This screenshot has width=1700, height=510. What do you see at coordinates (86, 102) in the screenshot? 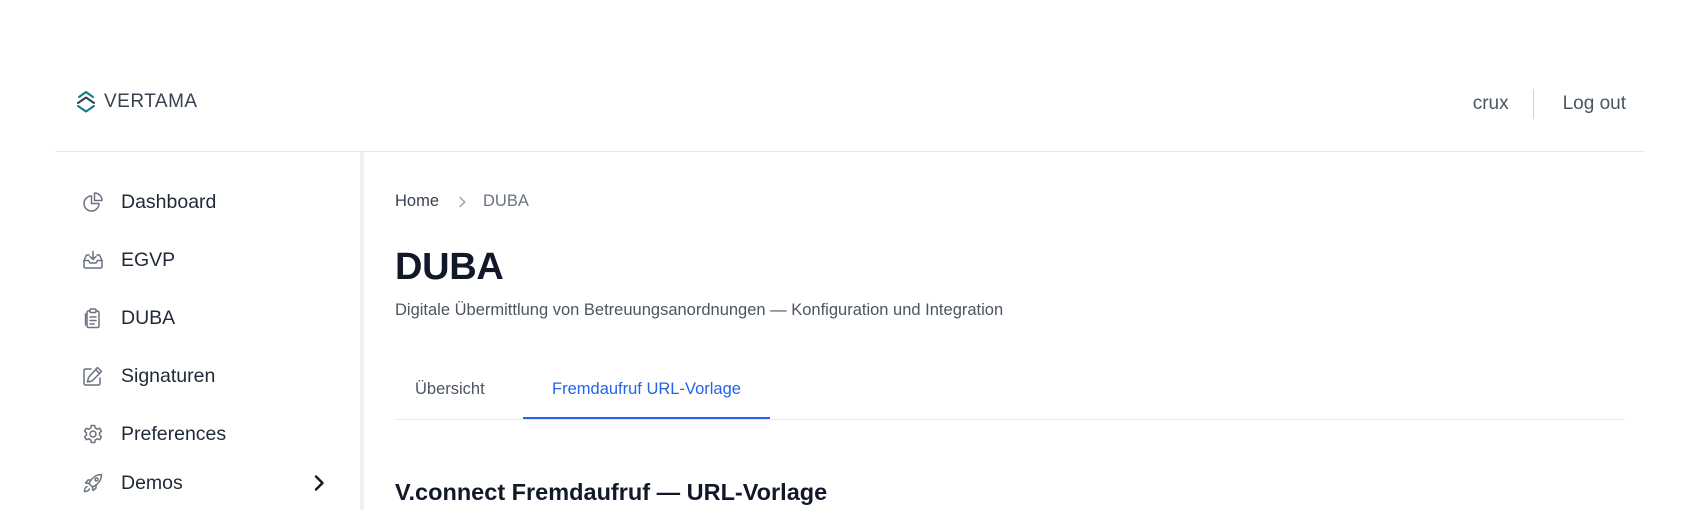
I see `vertama-logo-icon` at bounding box center [86, 102].